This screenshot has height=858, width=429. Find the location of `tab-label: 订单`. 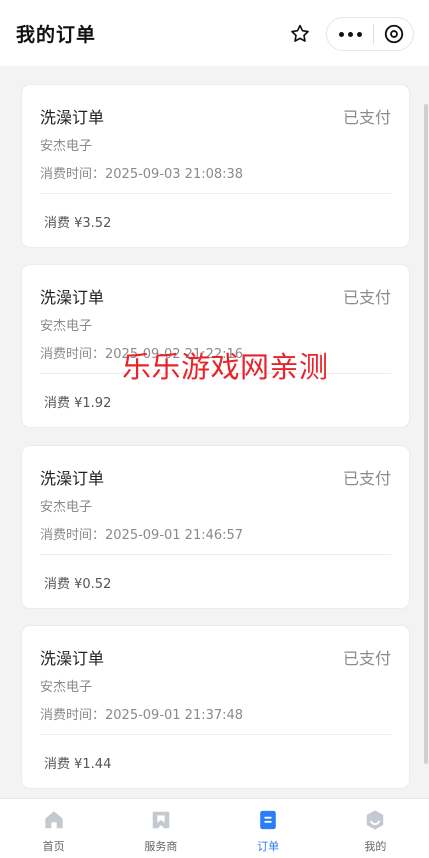

tab-label: 订单 is located at coordinates (268, 846).